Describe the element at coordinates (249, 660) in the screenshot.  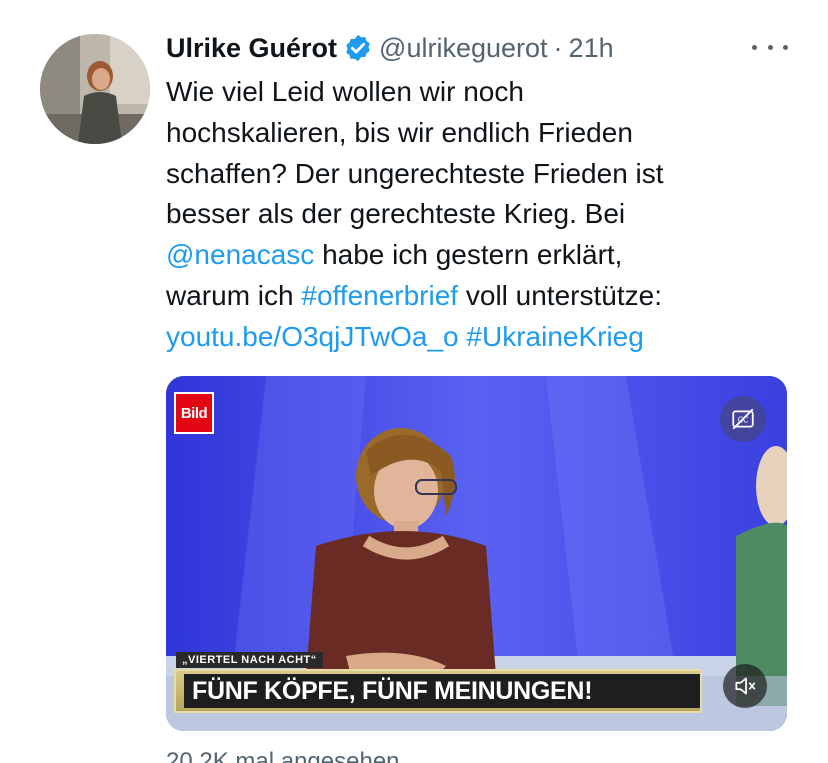
I see `show-name-tag: „VIERTEL NACH ACHT“` at that location.